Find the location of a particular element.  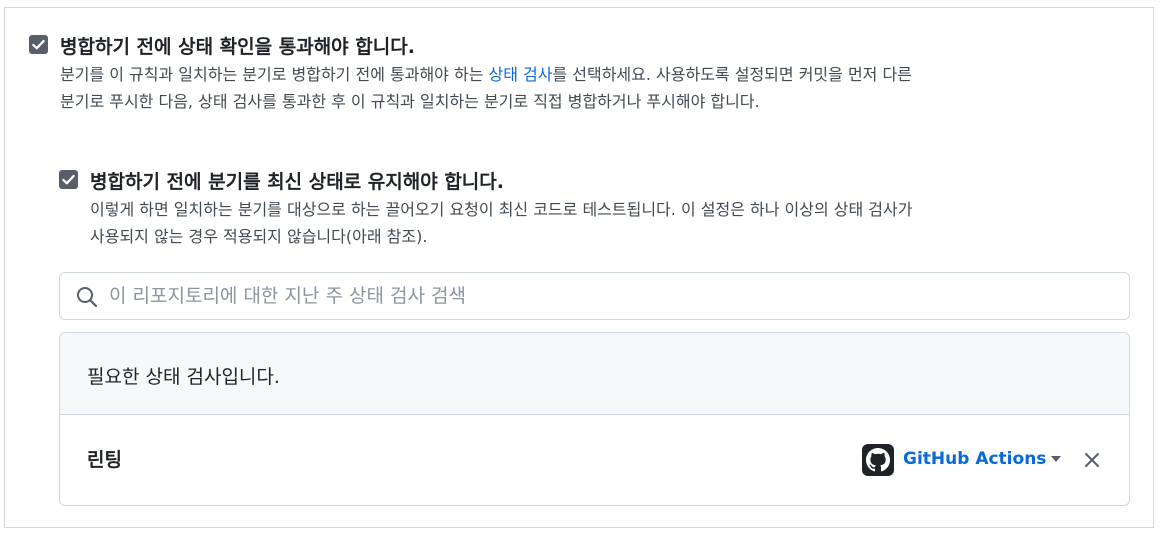

required-checks-header: 필요한 상태 검사입니다. is located at coordinates (594, 374).